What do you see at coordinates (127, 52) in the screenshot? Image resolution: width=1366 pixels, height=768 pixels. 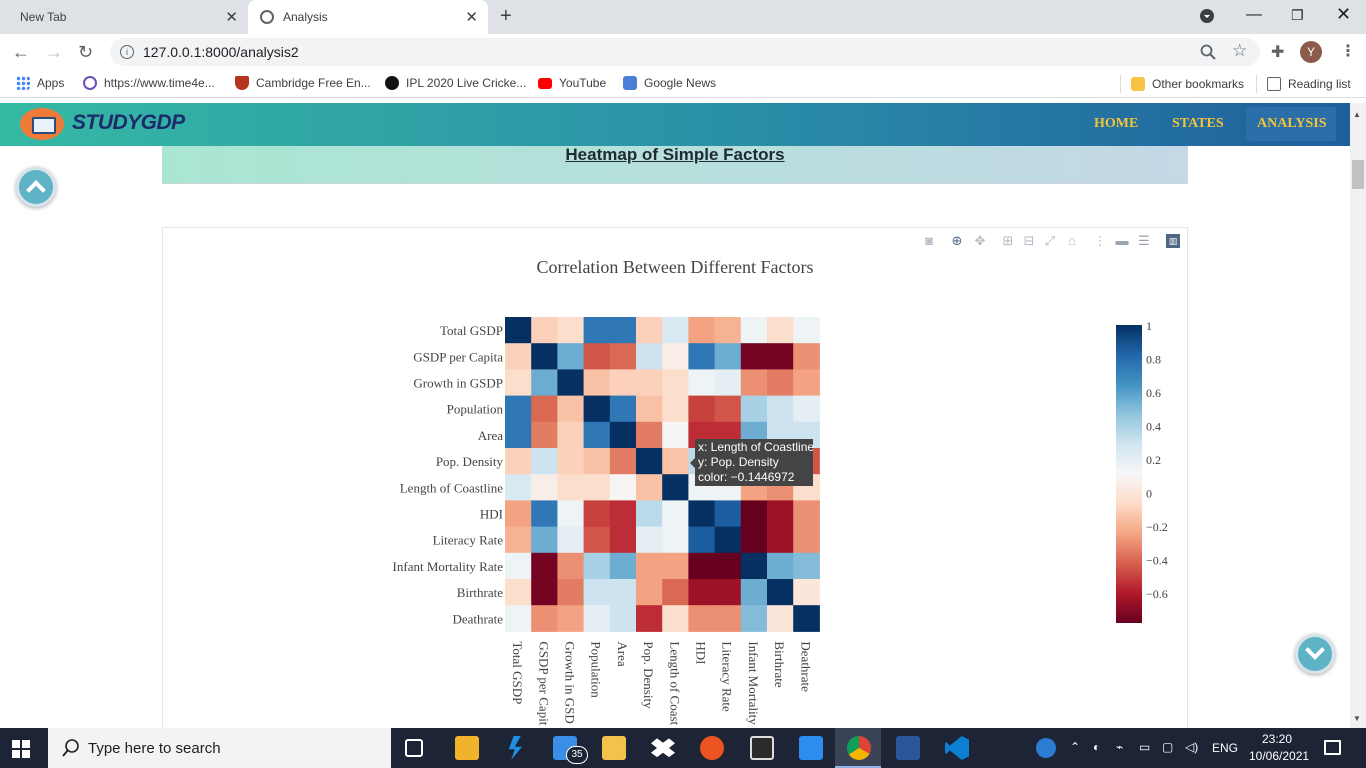 I see `site-info-icon: i` at bounding box center [127, 52].